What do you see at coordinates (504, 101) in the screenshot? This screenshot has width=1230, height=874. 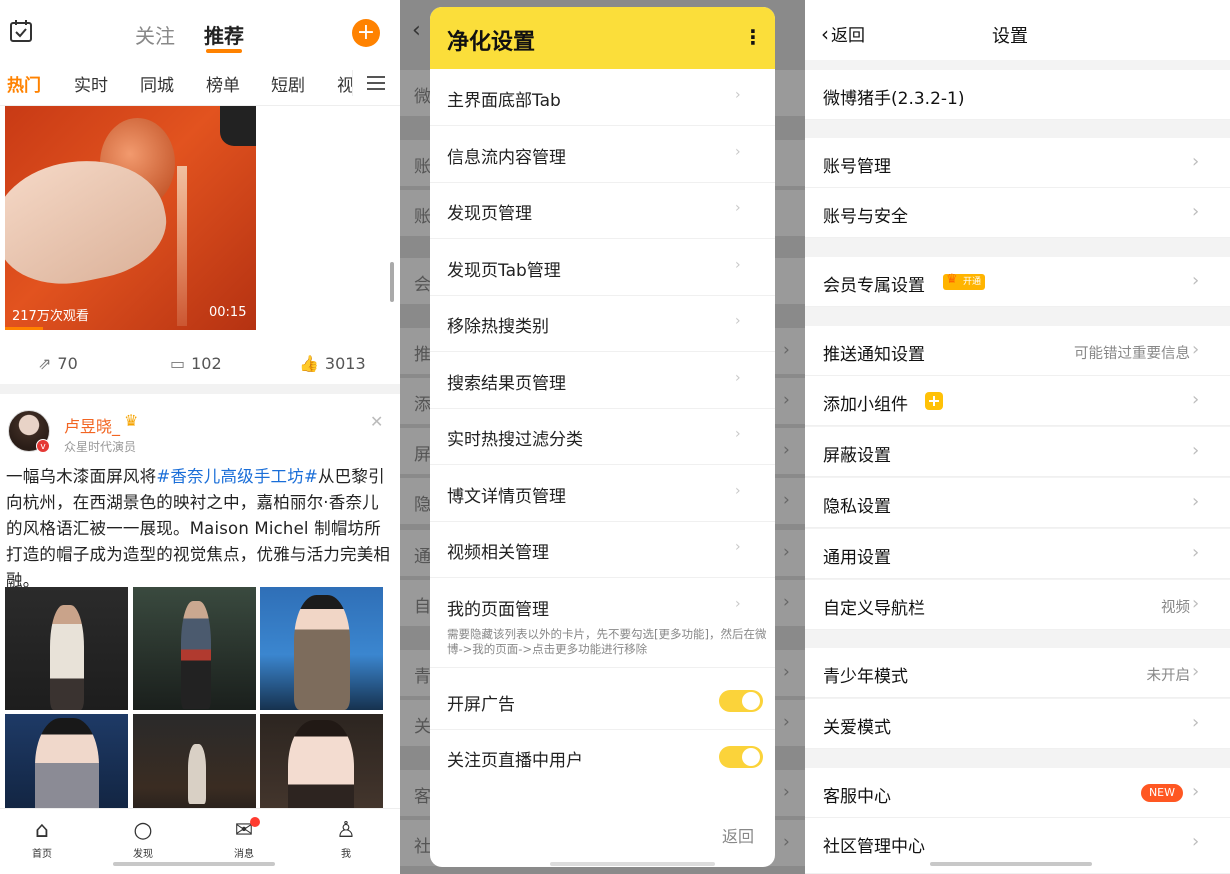 I see `dialog-item-label: 主界面底部Tab` at bounding box center [504, 101].